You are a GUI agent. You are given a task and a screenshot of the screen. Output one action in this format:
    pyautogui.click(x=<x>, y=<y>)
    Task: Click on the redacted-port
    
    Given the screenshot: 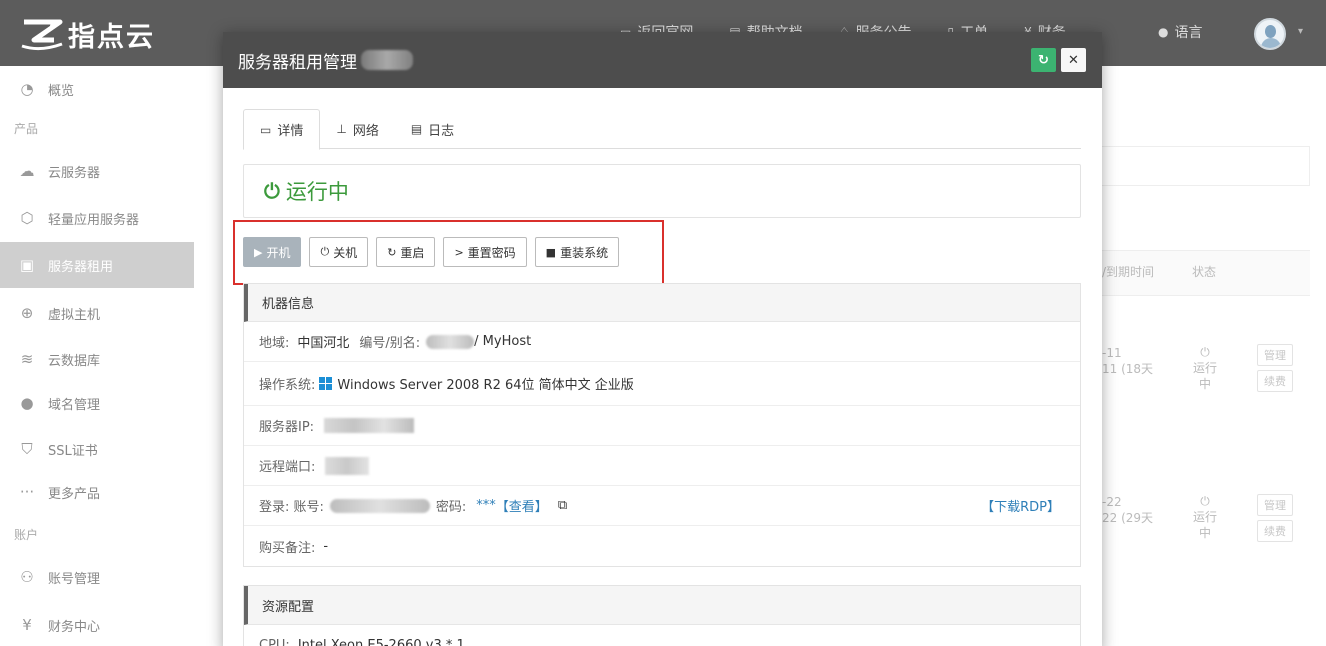 What is the action you would take?
    pyautogui.click(x=347, y=465)
    